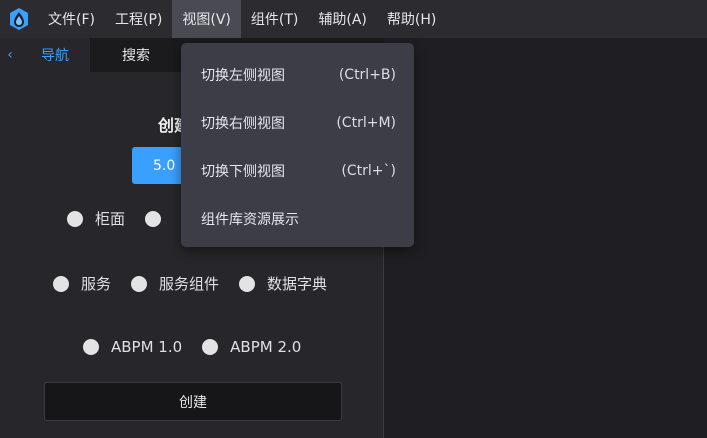 This screenshot has height=438, width=707. I want to click on menu-view: 视图(V), so click(206, 19).